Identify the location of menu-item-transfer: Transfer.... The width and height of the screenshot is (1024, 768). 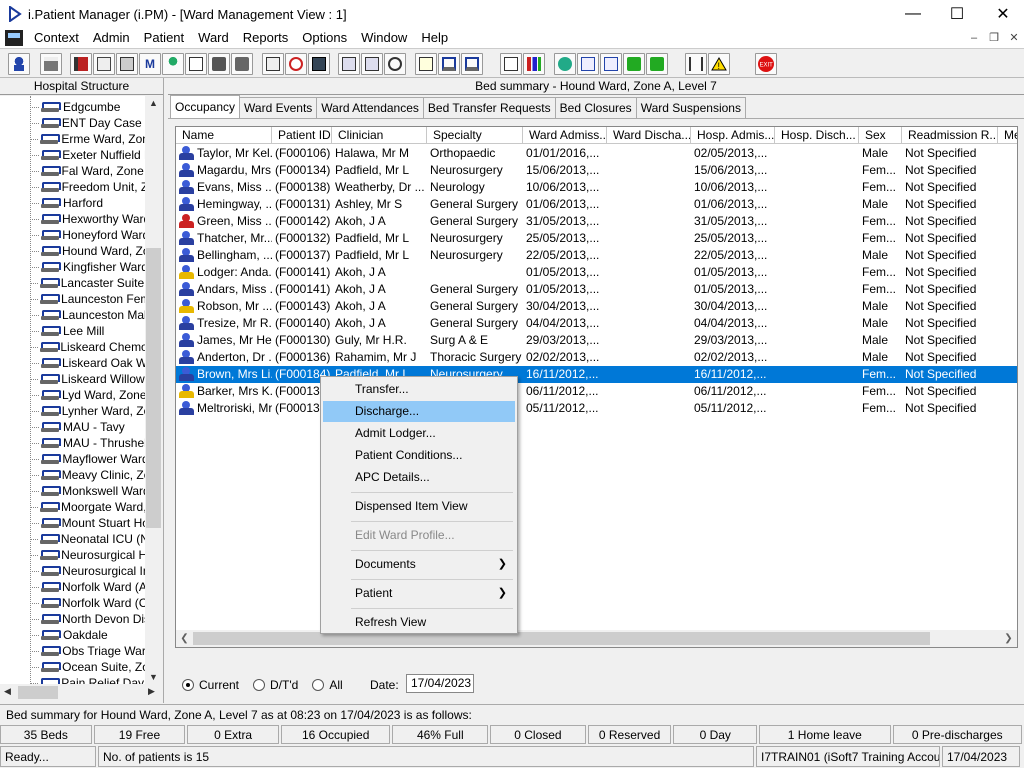
(419, 389).